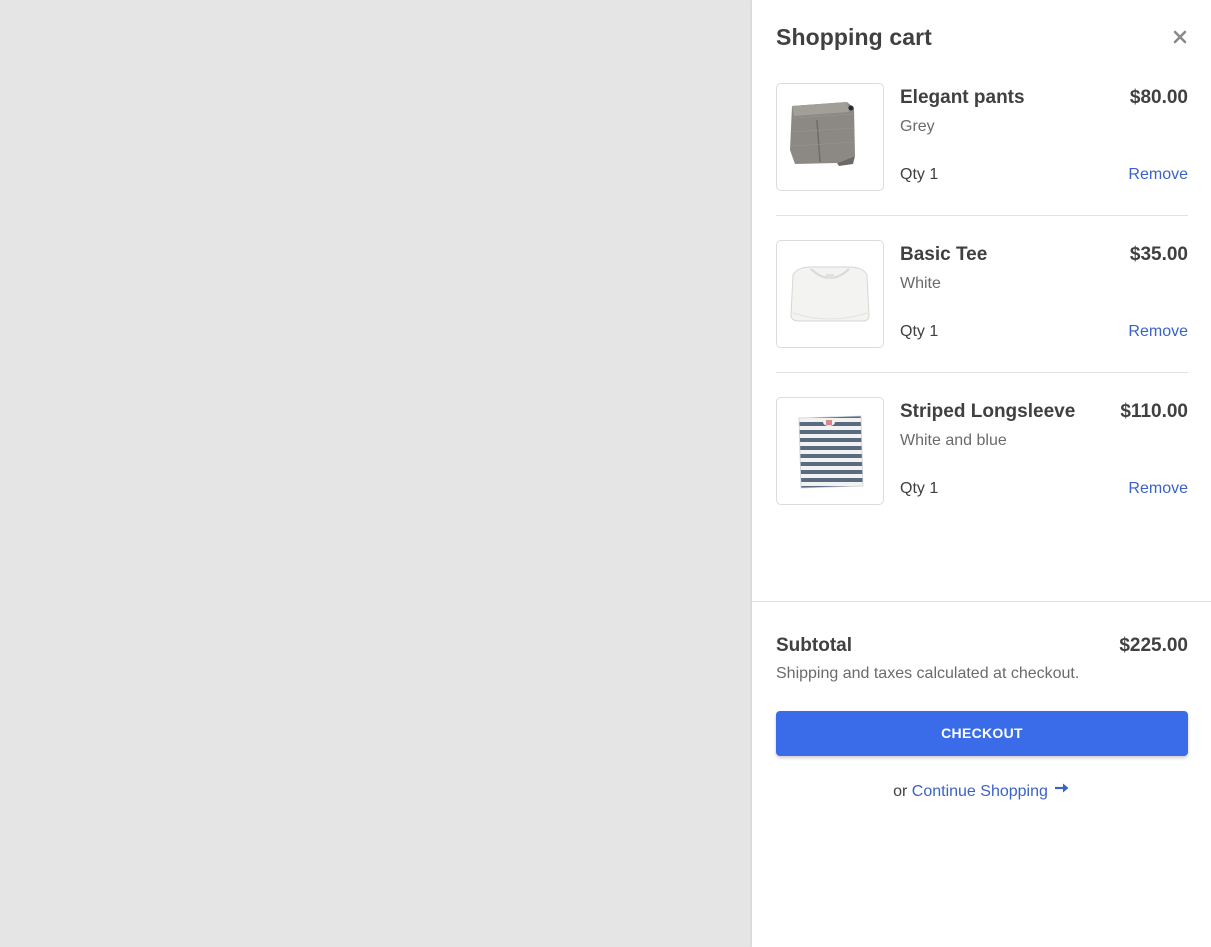 The width and height of the screenshot is (1211, 947). What do you see at coordinates (1154, 411) in the screenshot?
I see `product-price: $110.00` at bounding box center [1154, 411].